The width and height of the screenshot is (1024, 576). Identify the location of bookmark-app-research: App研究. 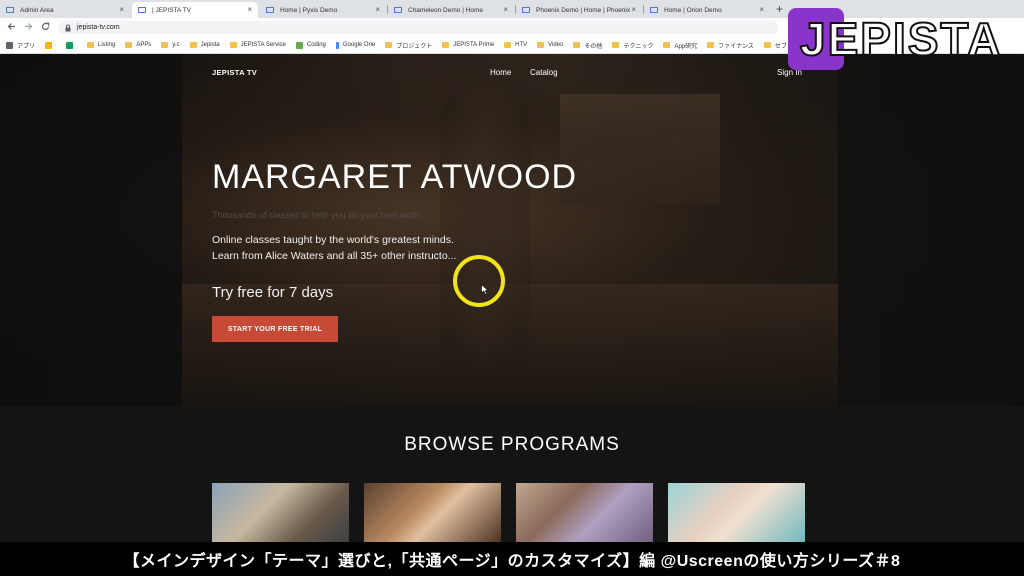
(680, 45).